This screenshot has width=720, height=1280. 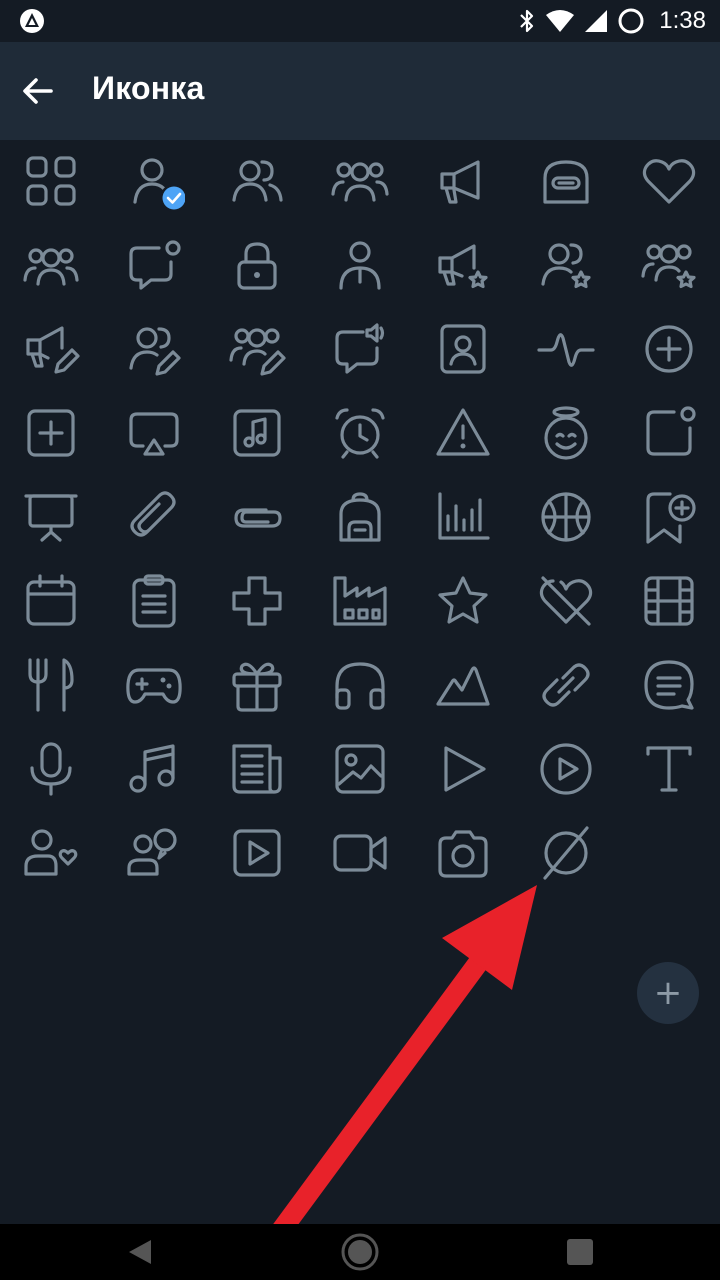 What do you see at coordinates (360, 265) in the screenshot?
I see `person-tie-icon` at bounding box center [360, 265].